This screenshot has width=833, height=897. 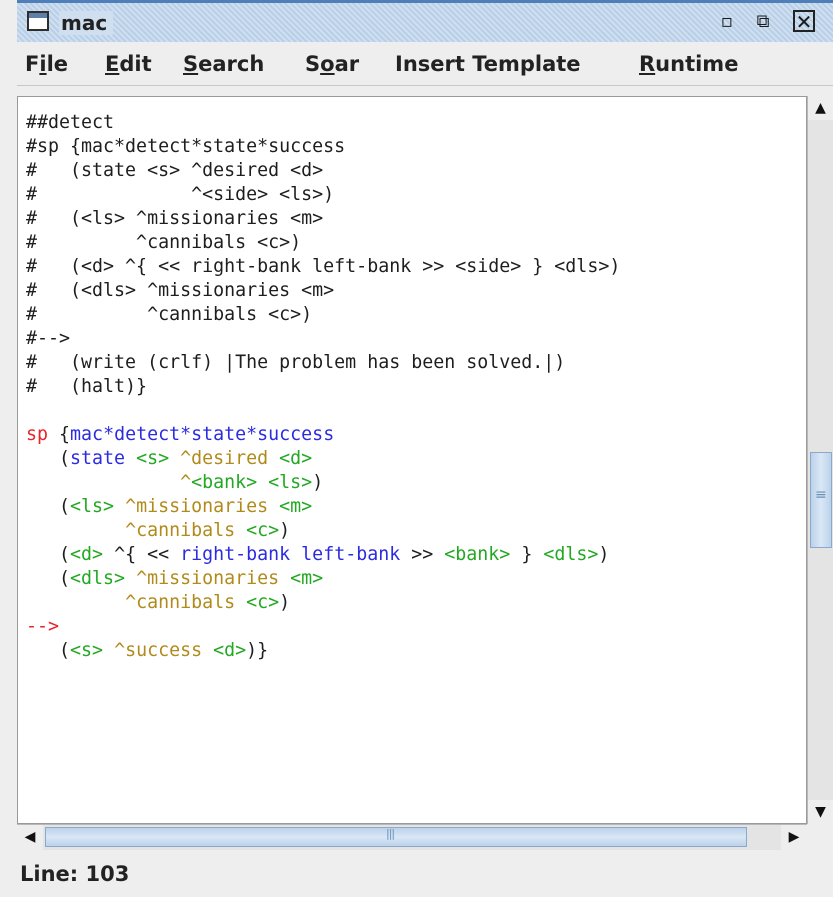 What do you see at coordinates (313, 64) in the screenshot?
I see `menu-soar-label: S` at bounding box center [313, 64].